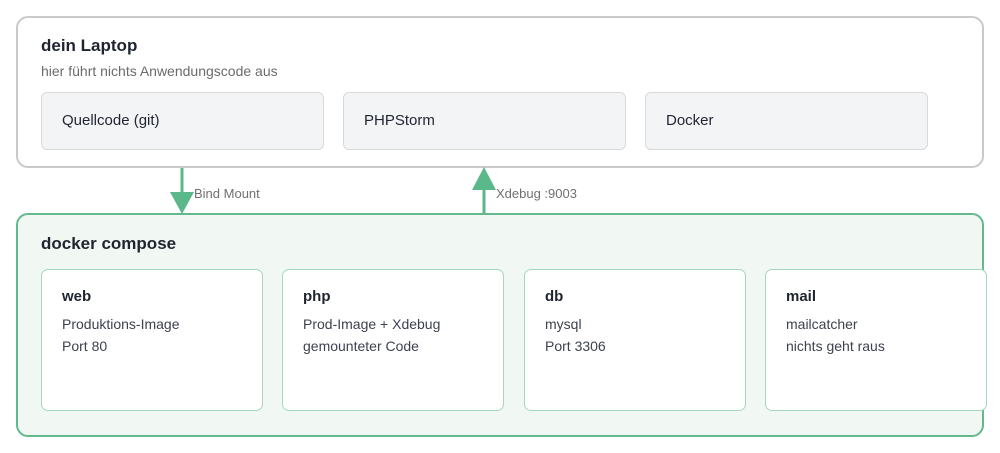 The image size is (1000, 453). I want to click on service-detail: Prod-Image + Xdebug, so click(372, 324).